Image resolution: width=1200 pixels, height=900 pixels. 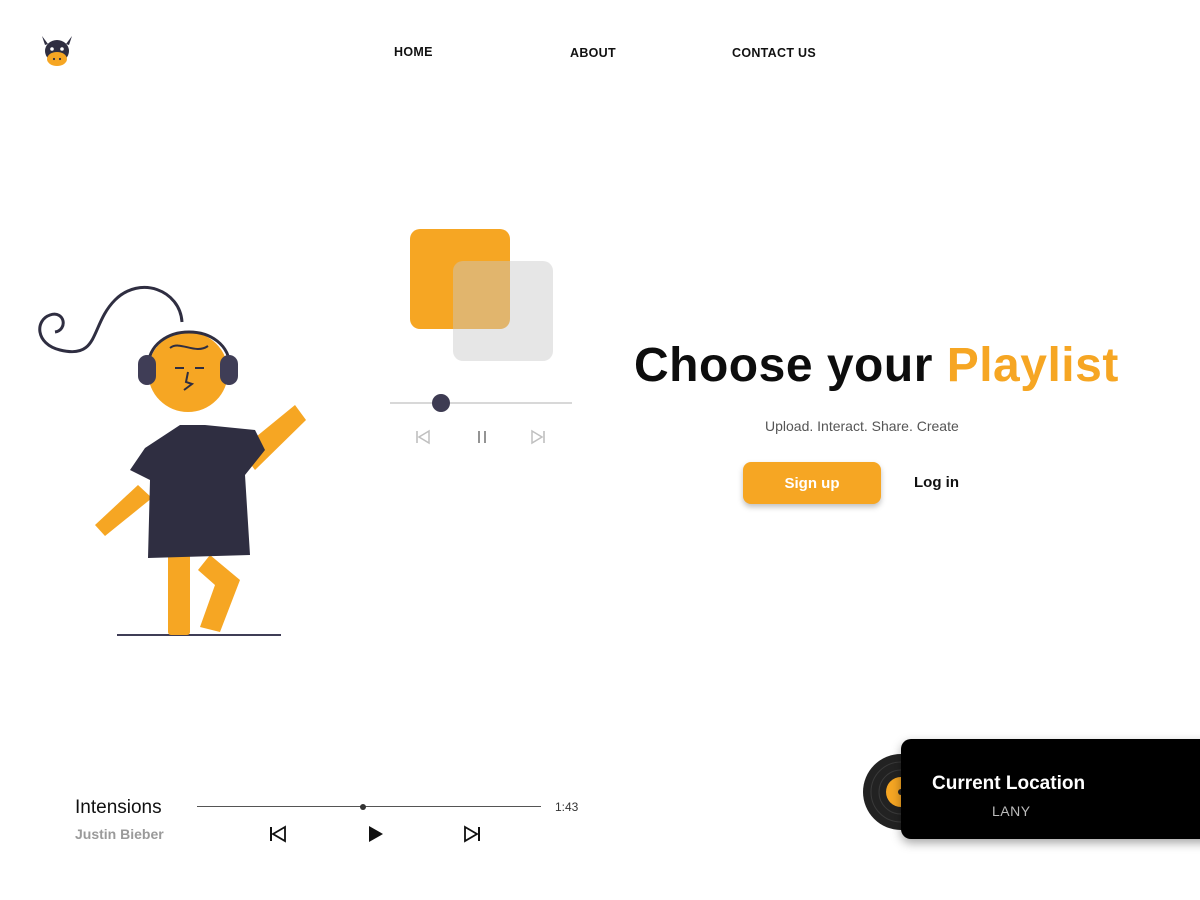 What do you see at coordinates (790, 365) in the screenshot?
I see `hero-title-main: Choose your` at bounding box center [790, 365].